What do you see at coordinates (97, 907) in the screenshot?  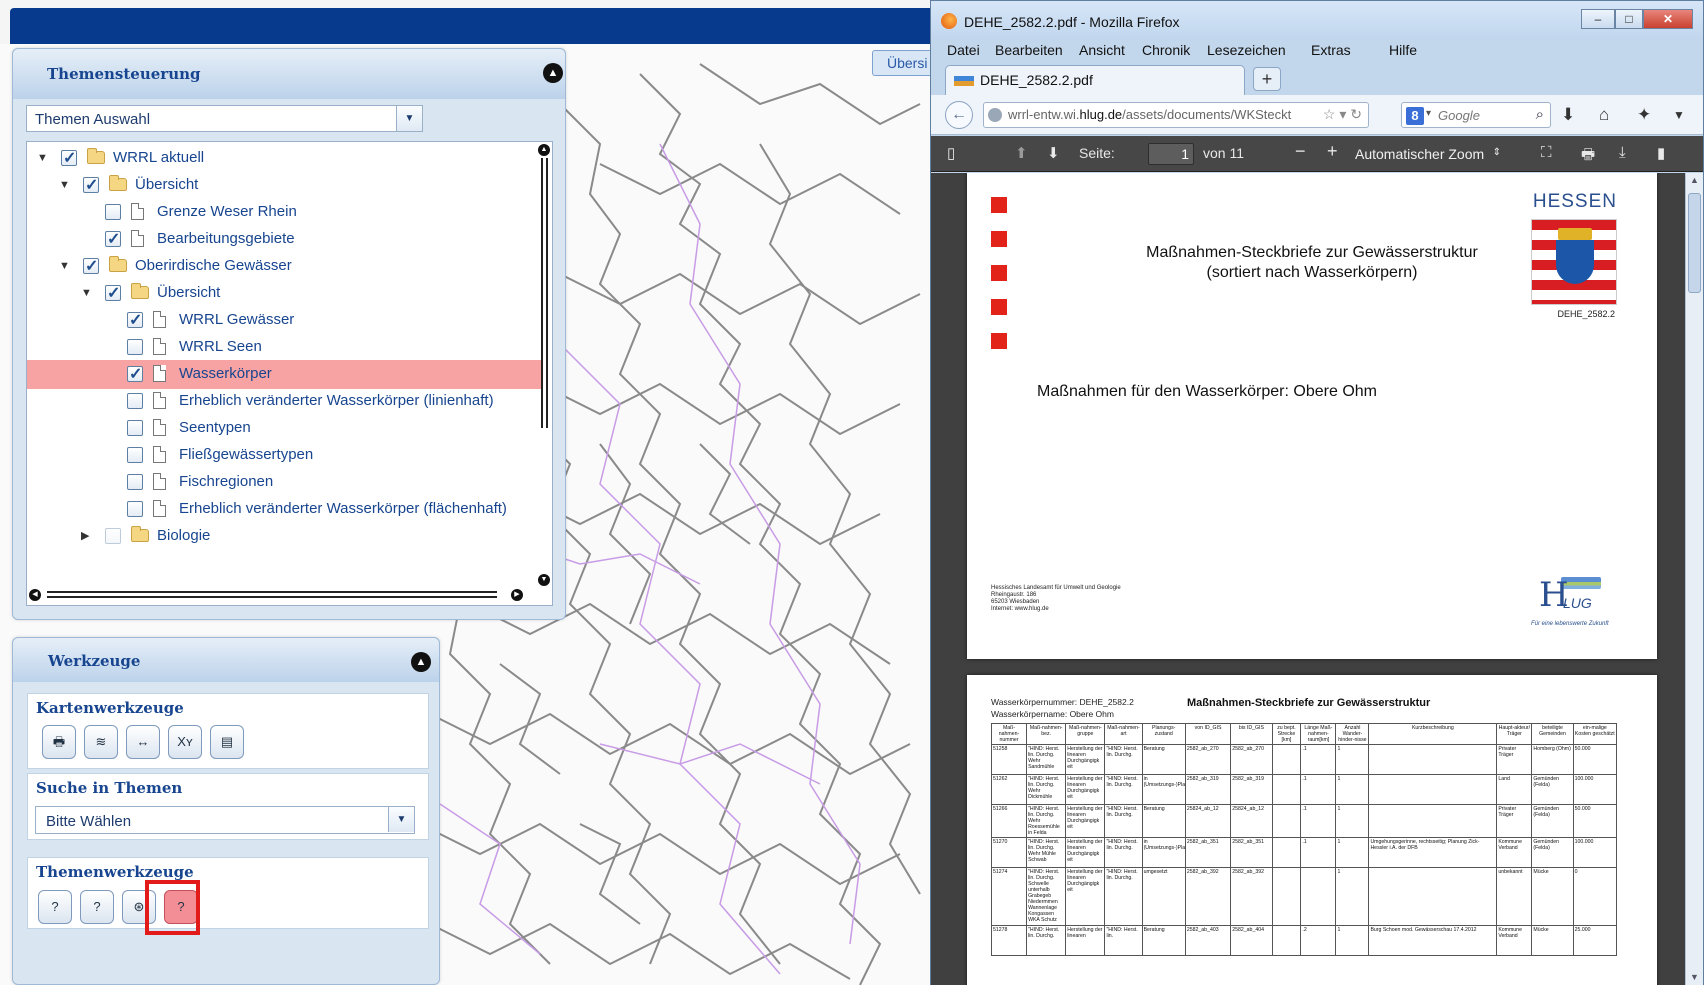 I see `info-list-icon: ?` at bounding box center [97, 907].